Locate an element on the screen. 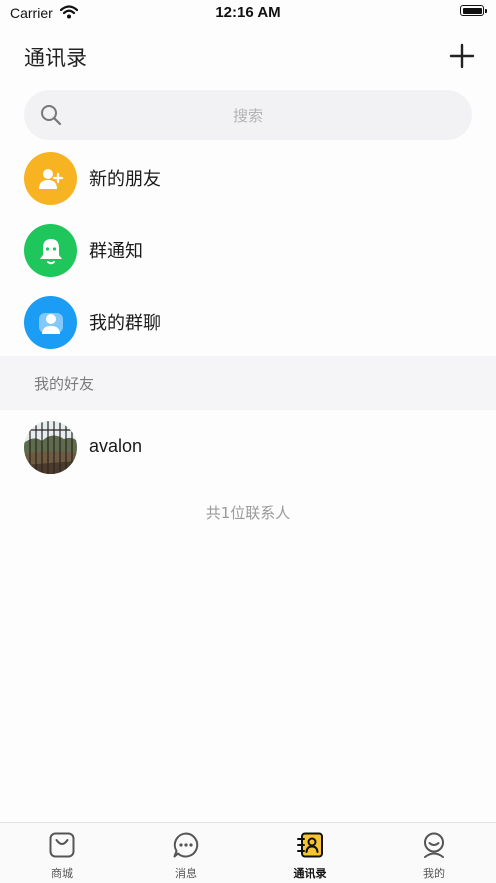  tab-messages: 消息 is located at coordinates (186, 853).